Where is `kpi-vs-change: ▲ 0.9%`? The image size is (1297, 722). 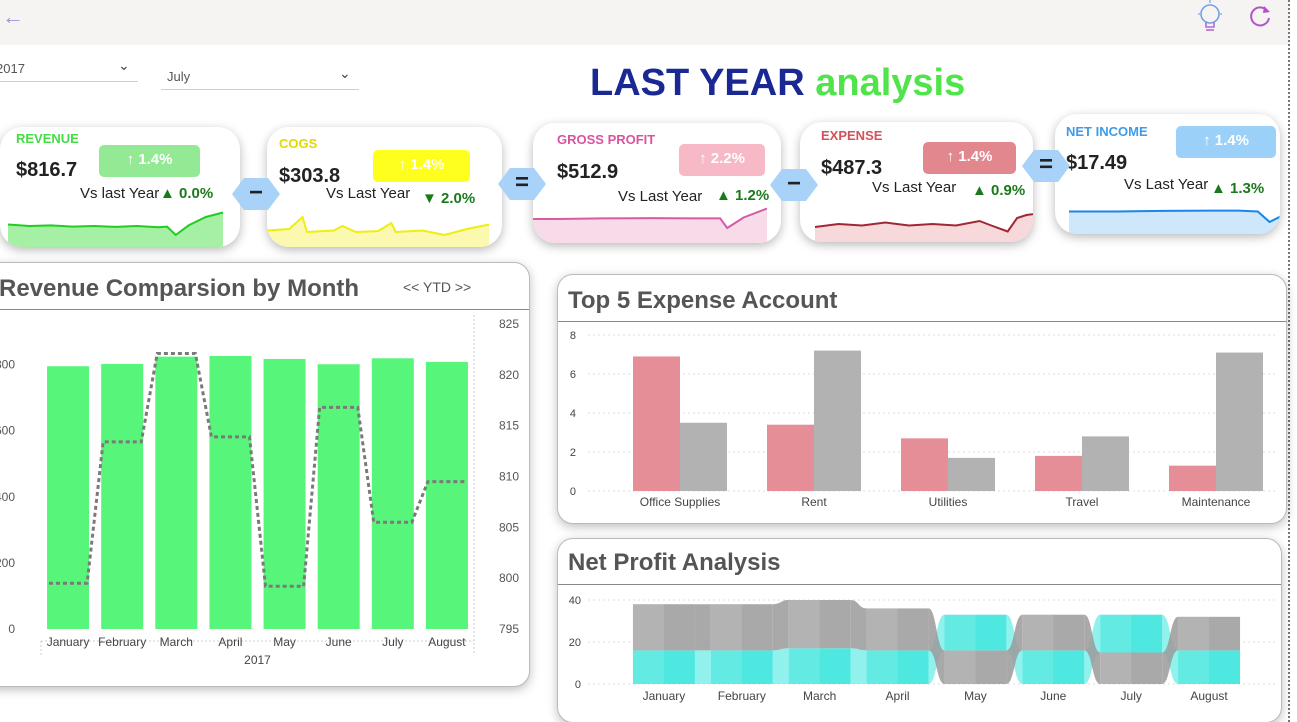
kpi-vs-change: ▲ 0.9% is located at coordinates (998, 190).